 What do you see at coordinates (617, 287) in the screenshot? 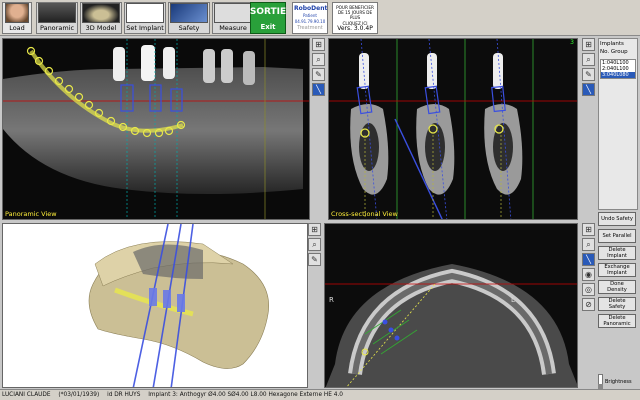
I see `done-density-button: Done Density` at bounding box center [617, 287].